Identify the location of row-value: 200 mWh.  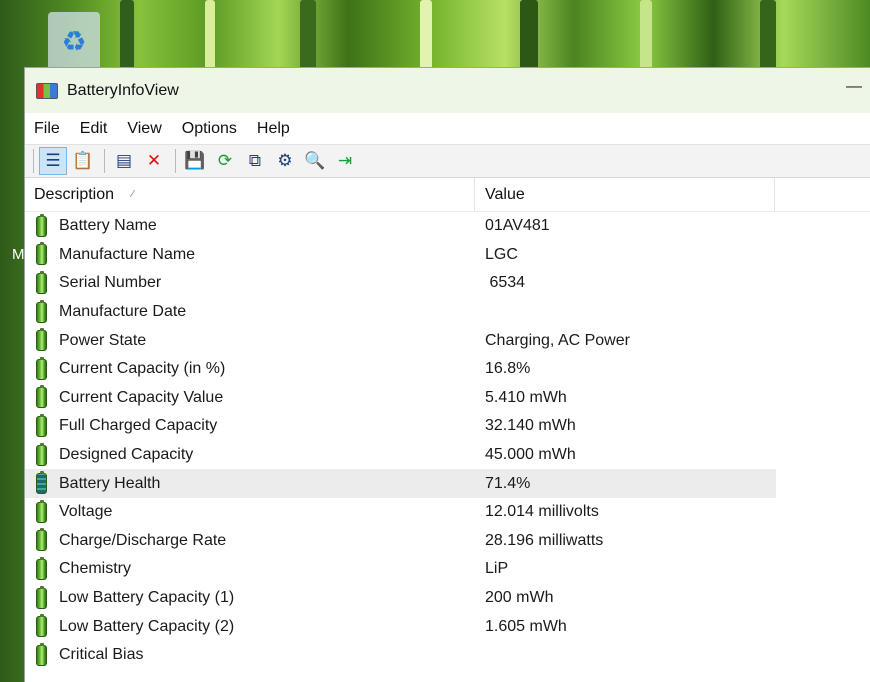
(519, 598).